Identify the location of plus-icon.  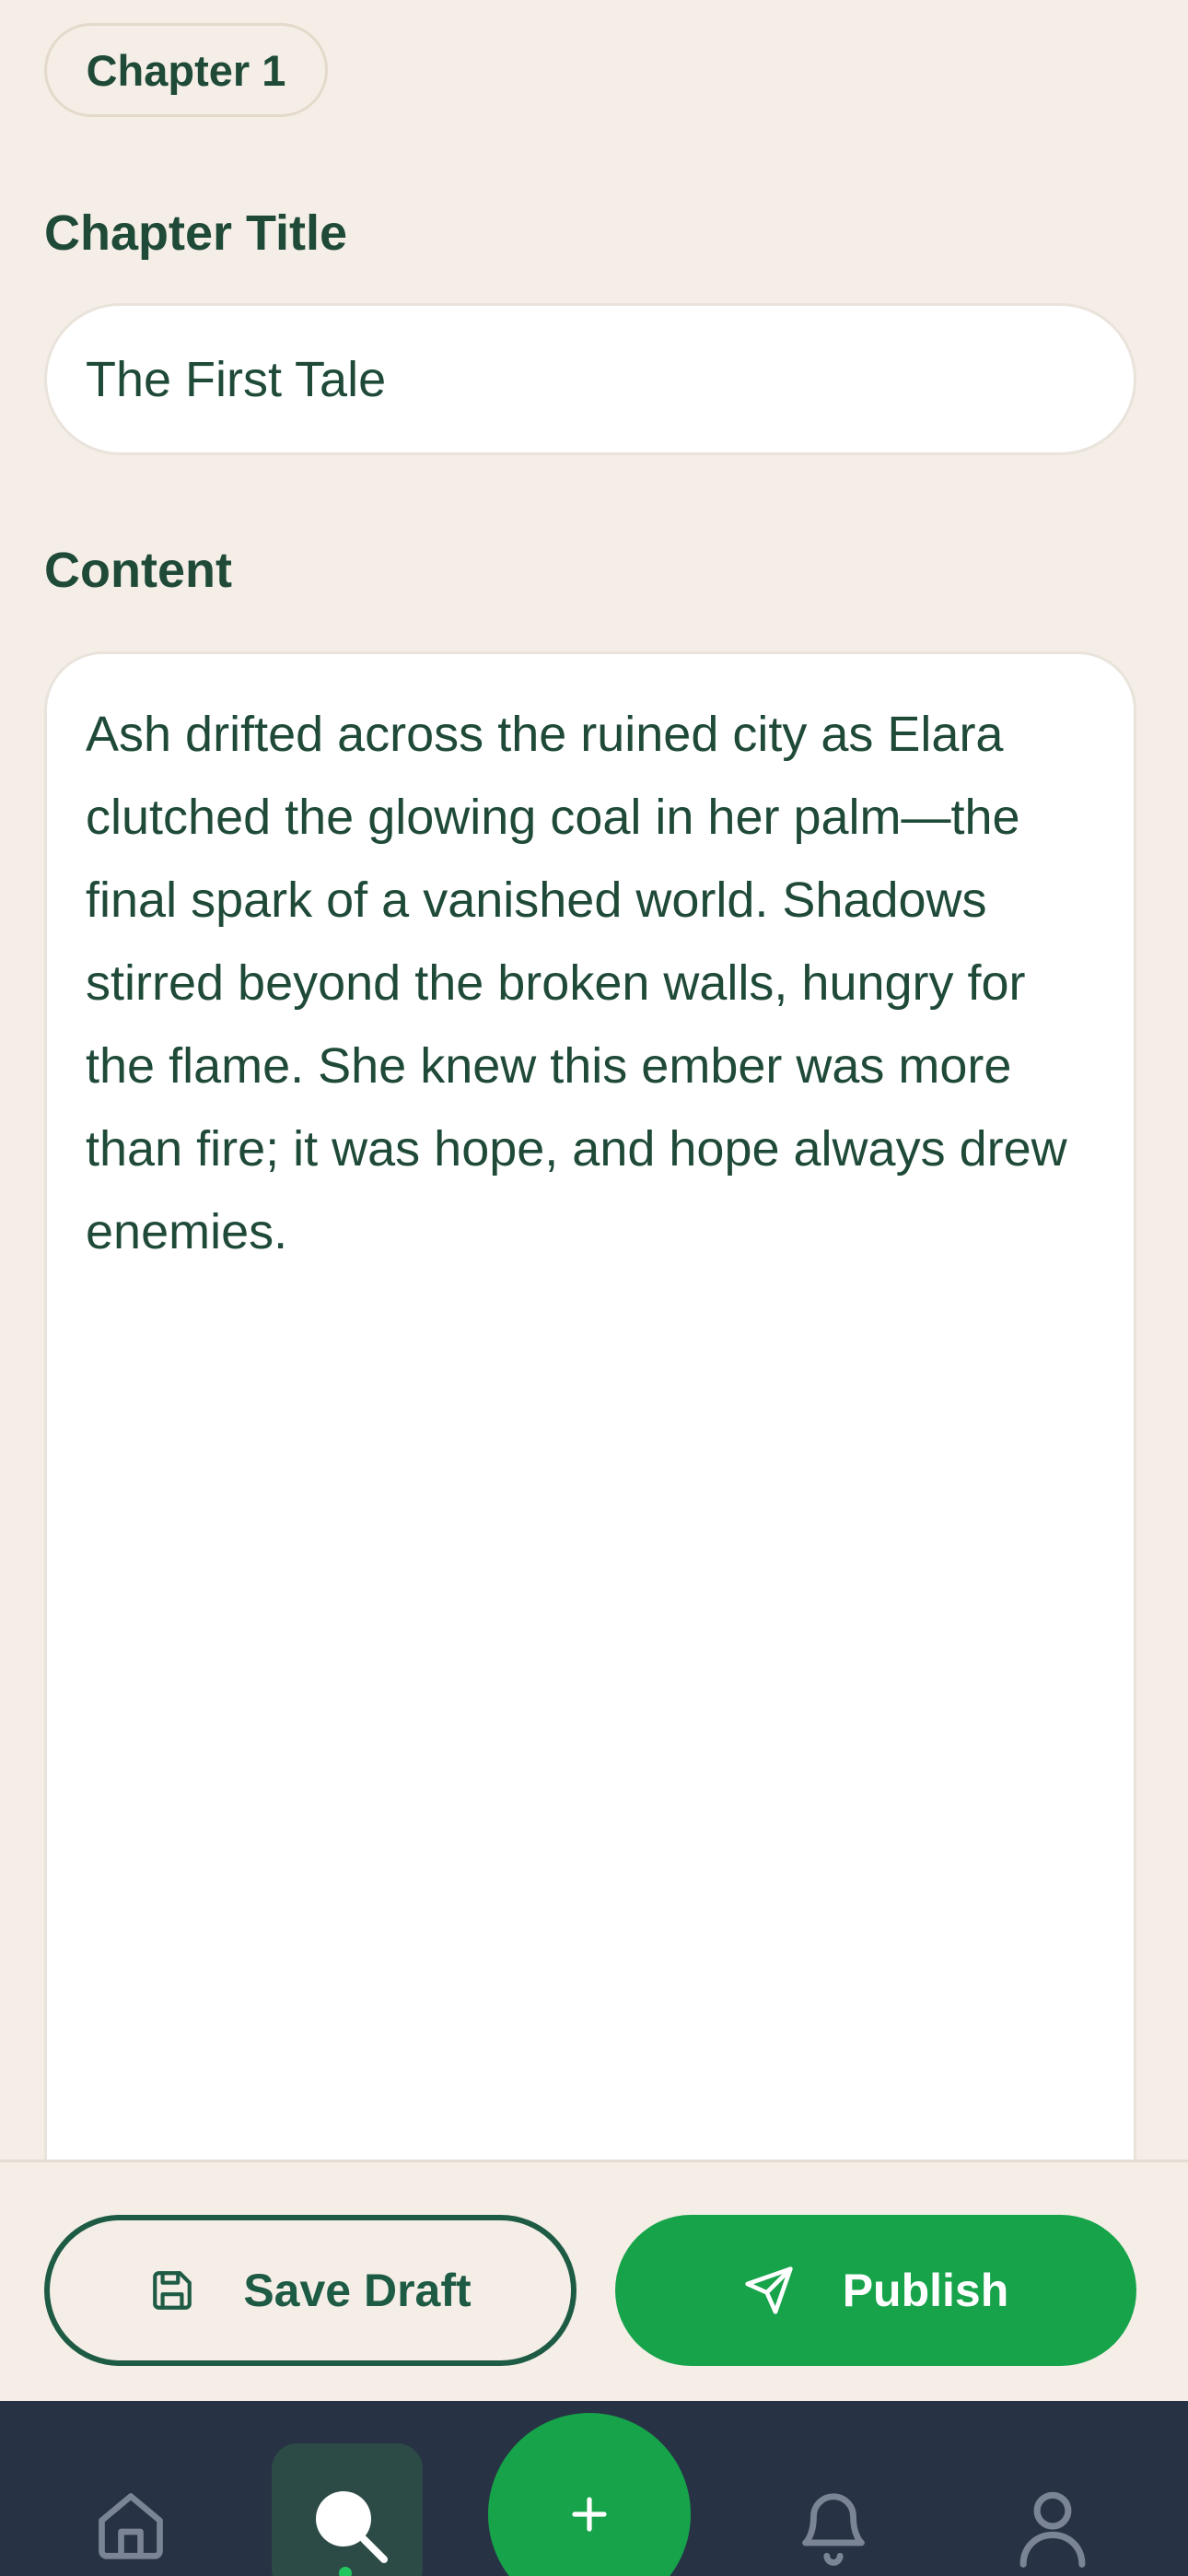
(589, 2514).